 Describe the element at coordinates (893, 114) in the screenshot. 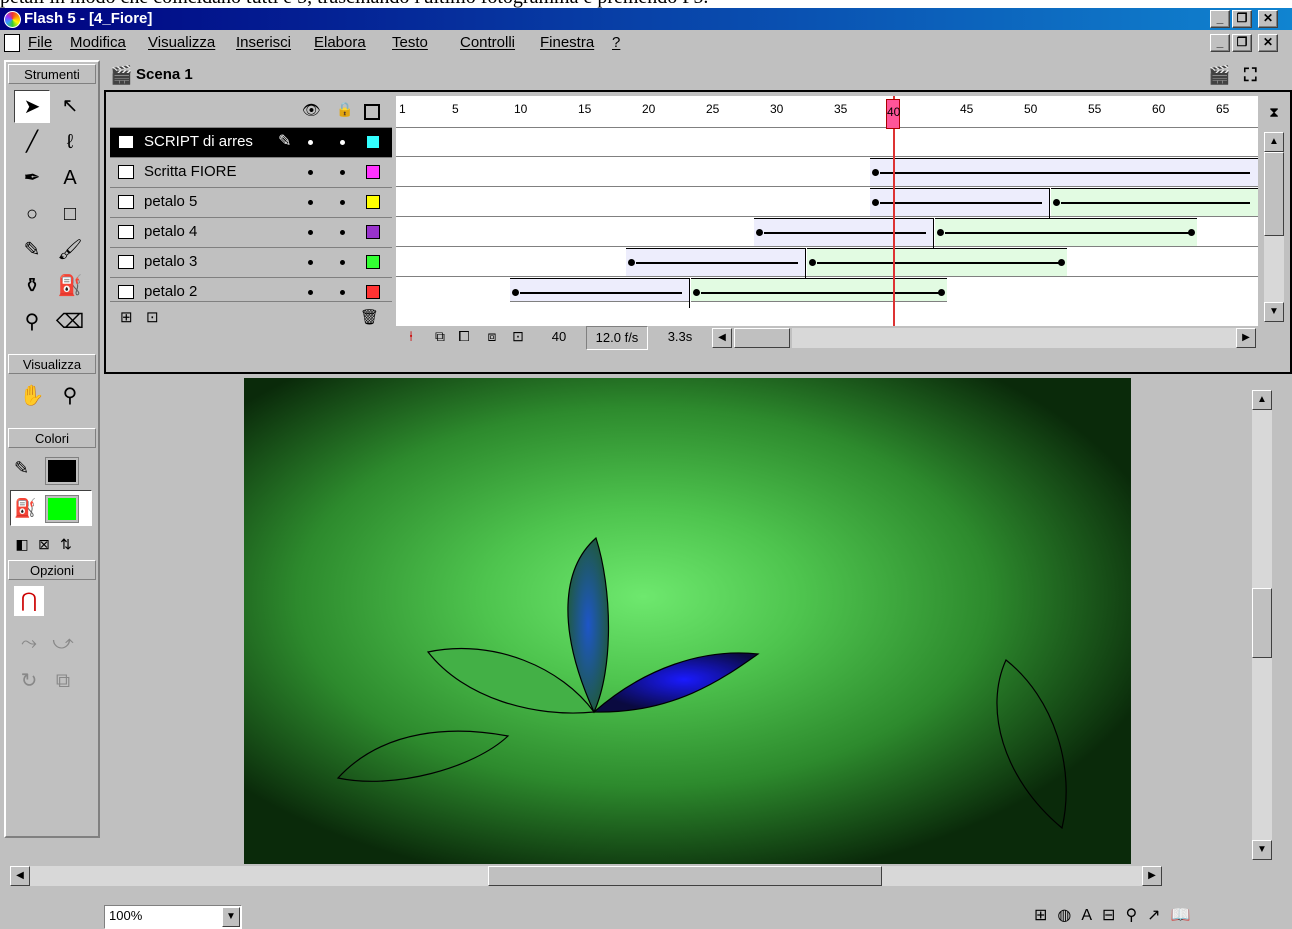

I see `playhead-handle: 40` at that location.